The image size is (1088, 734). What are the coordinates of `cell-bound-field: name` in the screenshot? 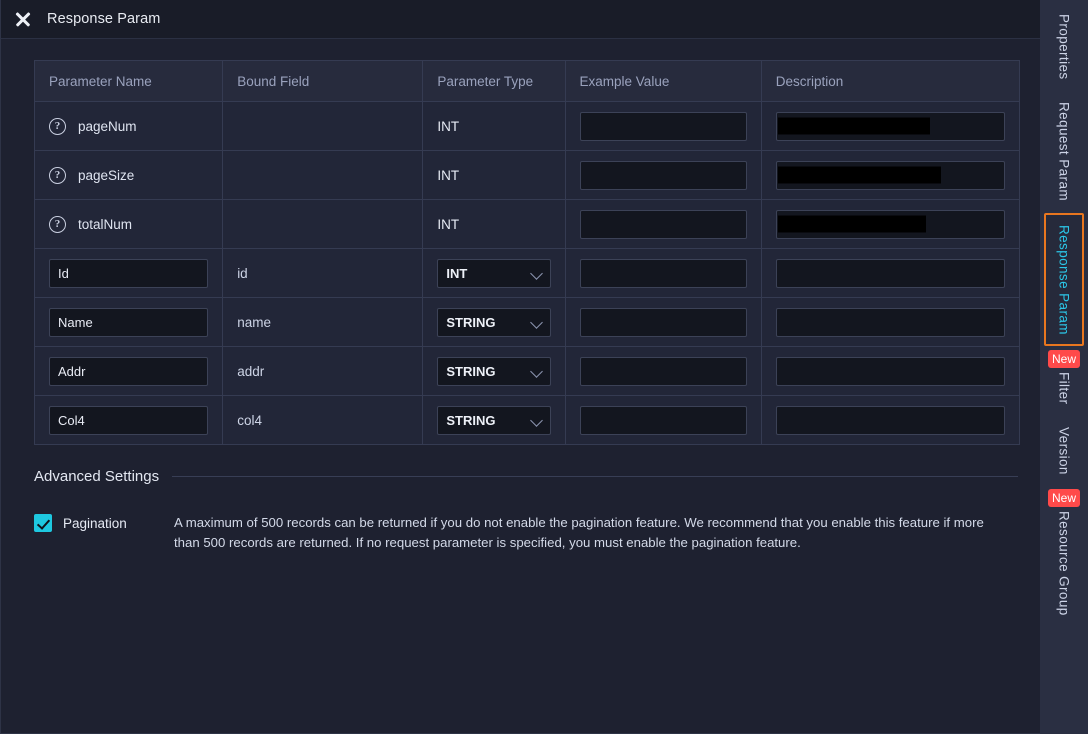 It's located at (323, 322).